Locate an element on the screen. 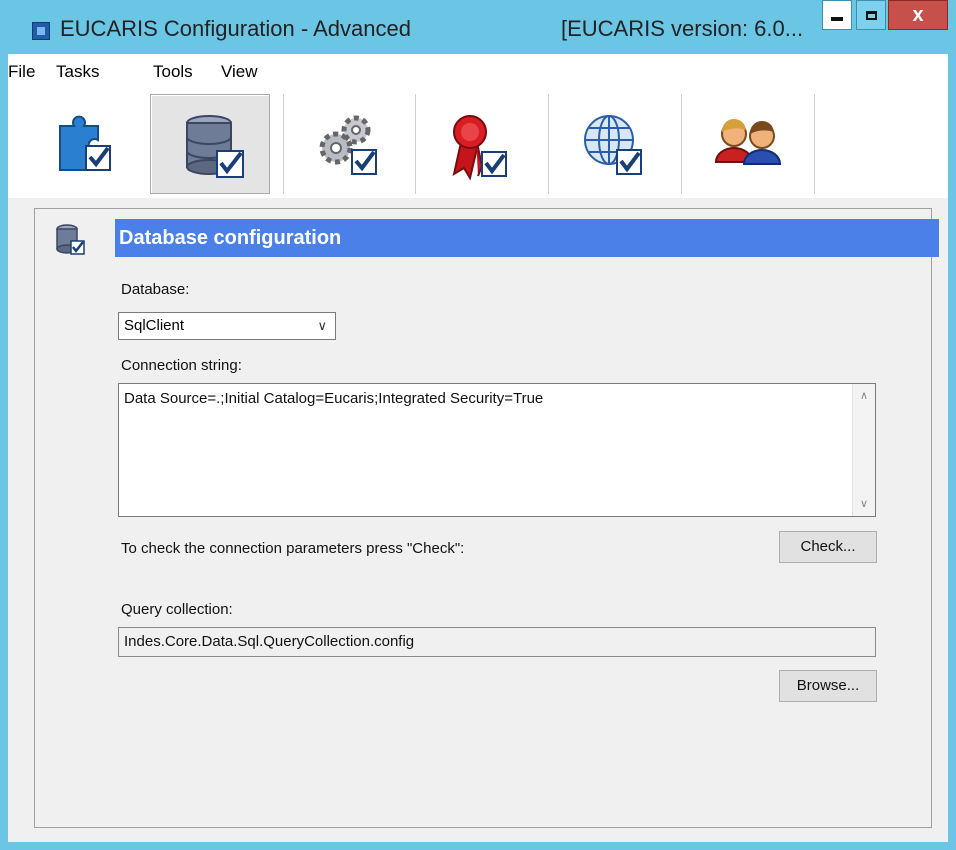 The height and width of the screenshot is (850, 956). globe-check-icon is located at coordinates (613, 145).